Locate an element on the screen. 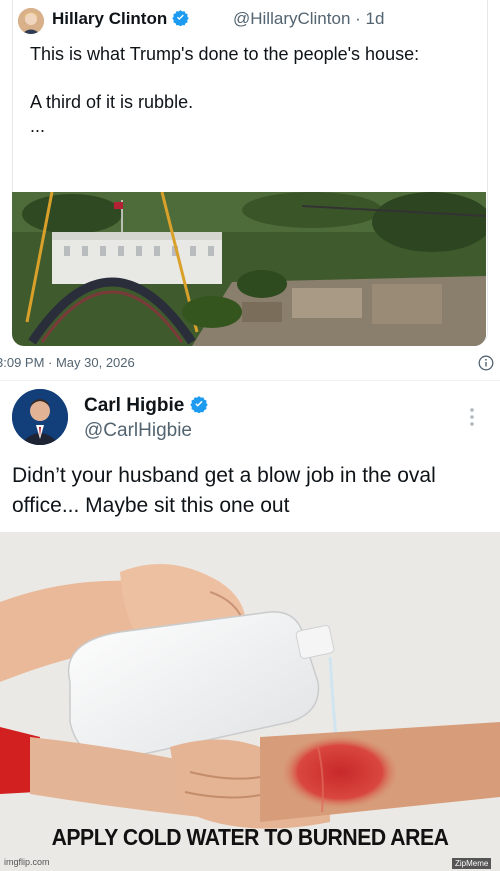  info-icon is located at coordinates (486, 363).